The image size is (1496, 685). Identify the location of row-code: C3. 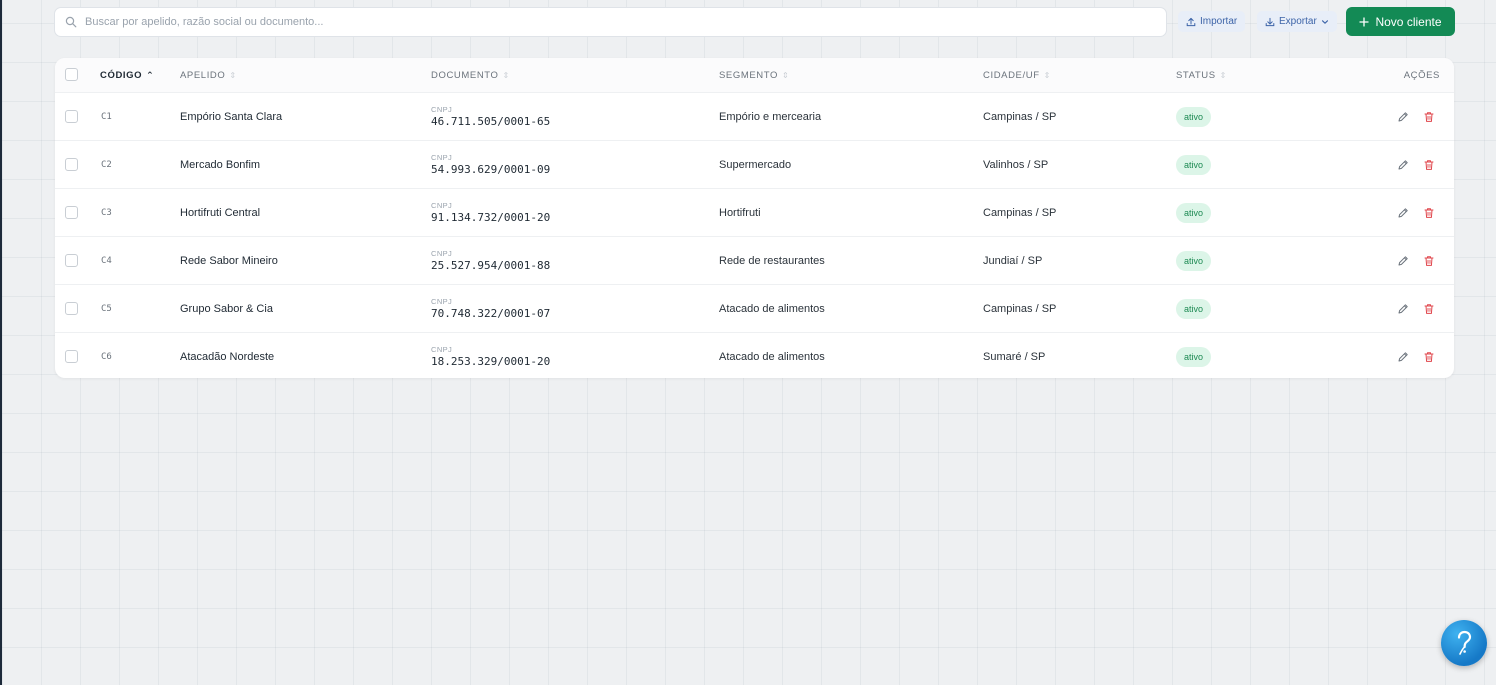
(106, 213).